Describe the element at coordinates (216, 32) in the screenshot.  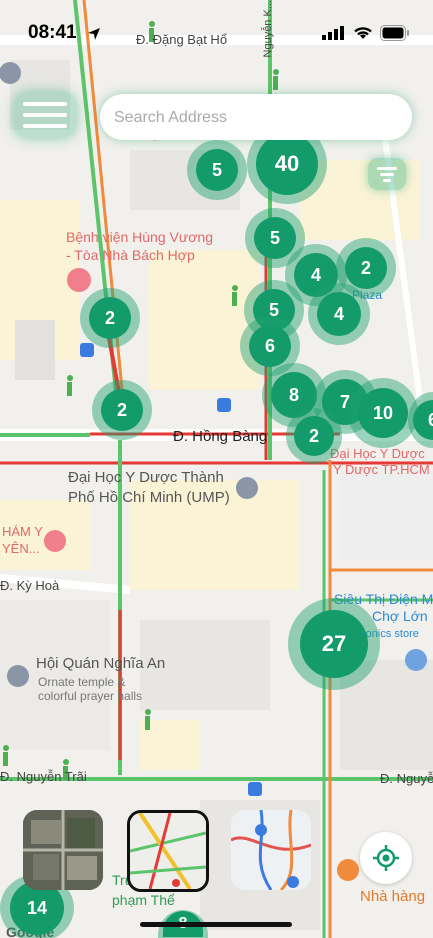
I see `status-bar: 08:41` at that location.